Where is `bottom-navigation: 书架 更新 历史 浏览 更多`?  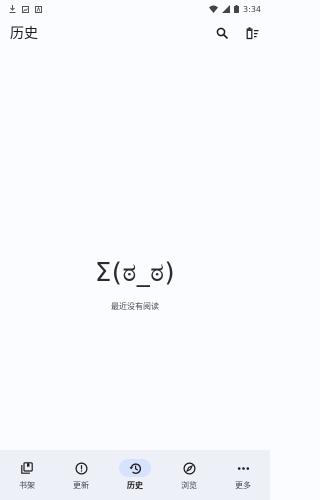
bottom-navigation: 书架 更新 历史 浏览 更多 is located at coordinates (135, 475).